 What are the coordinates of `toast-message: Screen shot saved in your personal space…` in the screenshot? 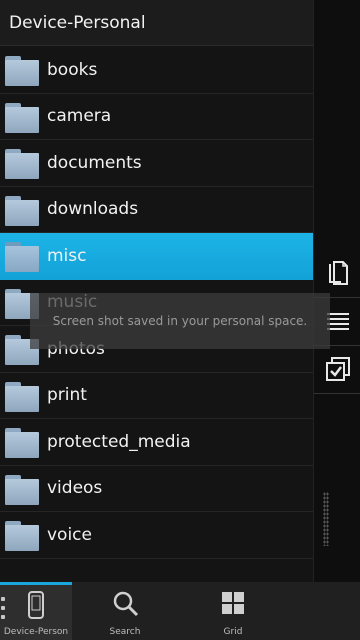 It's located at (180, 321).